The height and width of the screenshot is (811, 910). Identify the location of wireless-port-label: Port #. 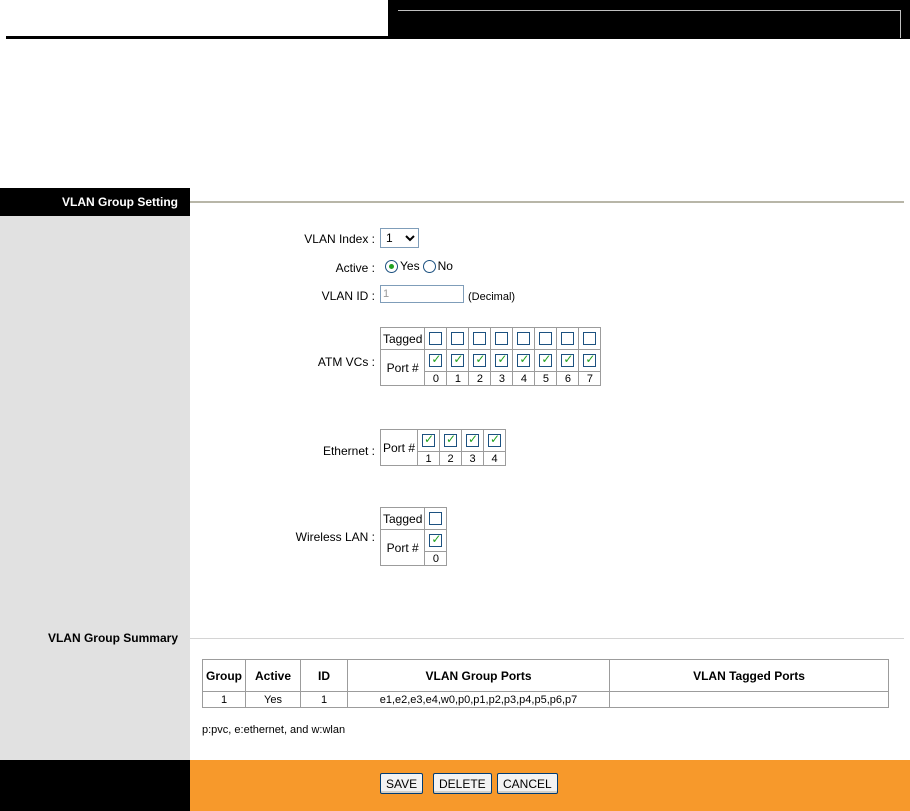
(402, 547).